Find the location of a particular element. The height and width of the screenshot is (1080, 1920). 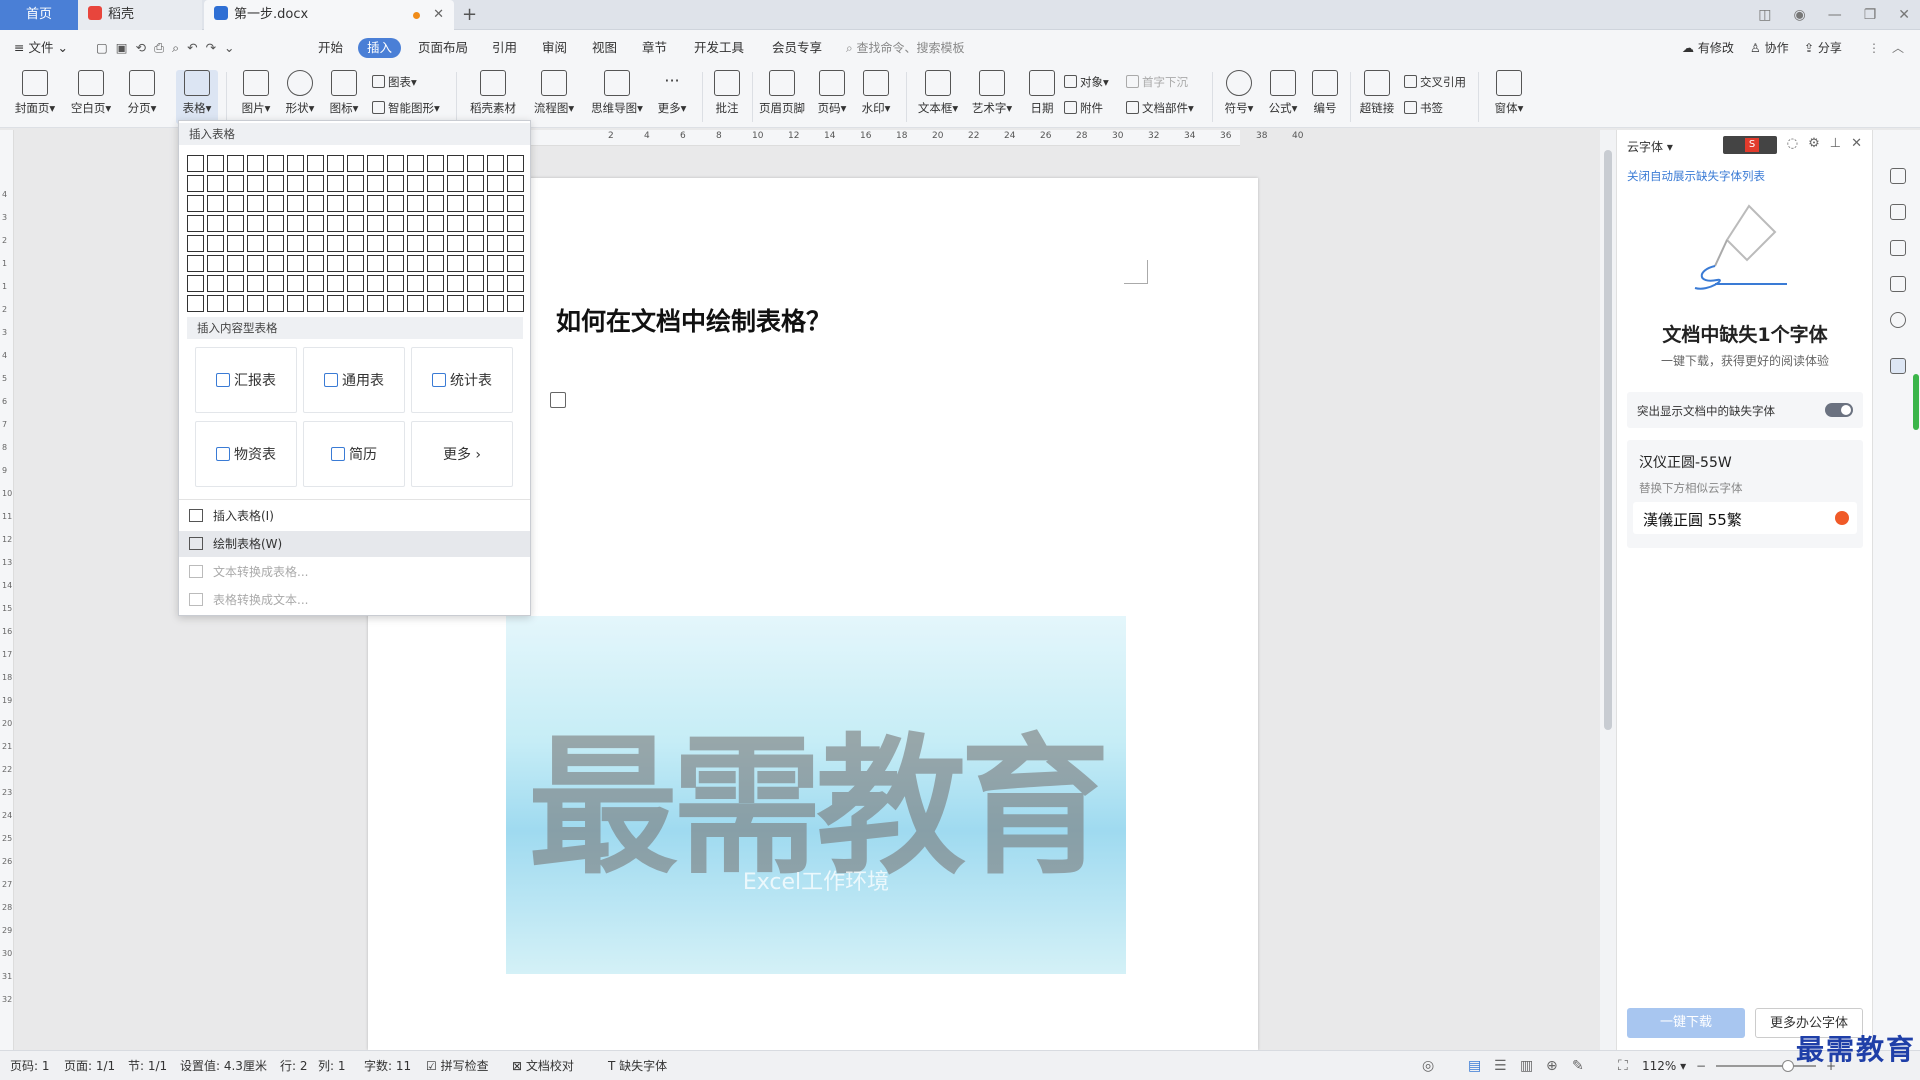

menu-member: 会员专享 is located at coordinates (797, 48).